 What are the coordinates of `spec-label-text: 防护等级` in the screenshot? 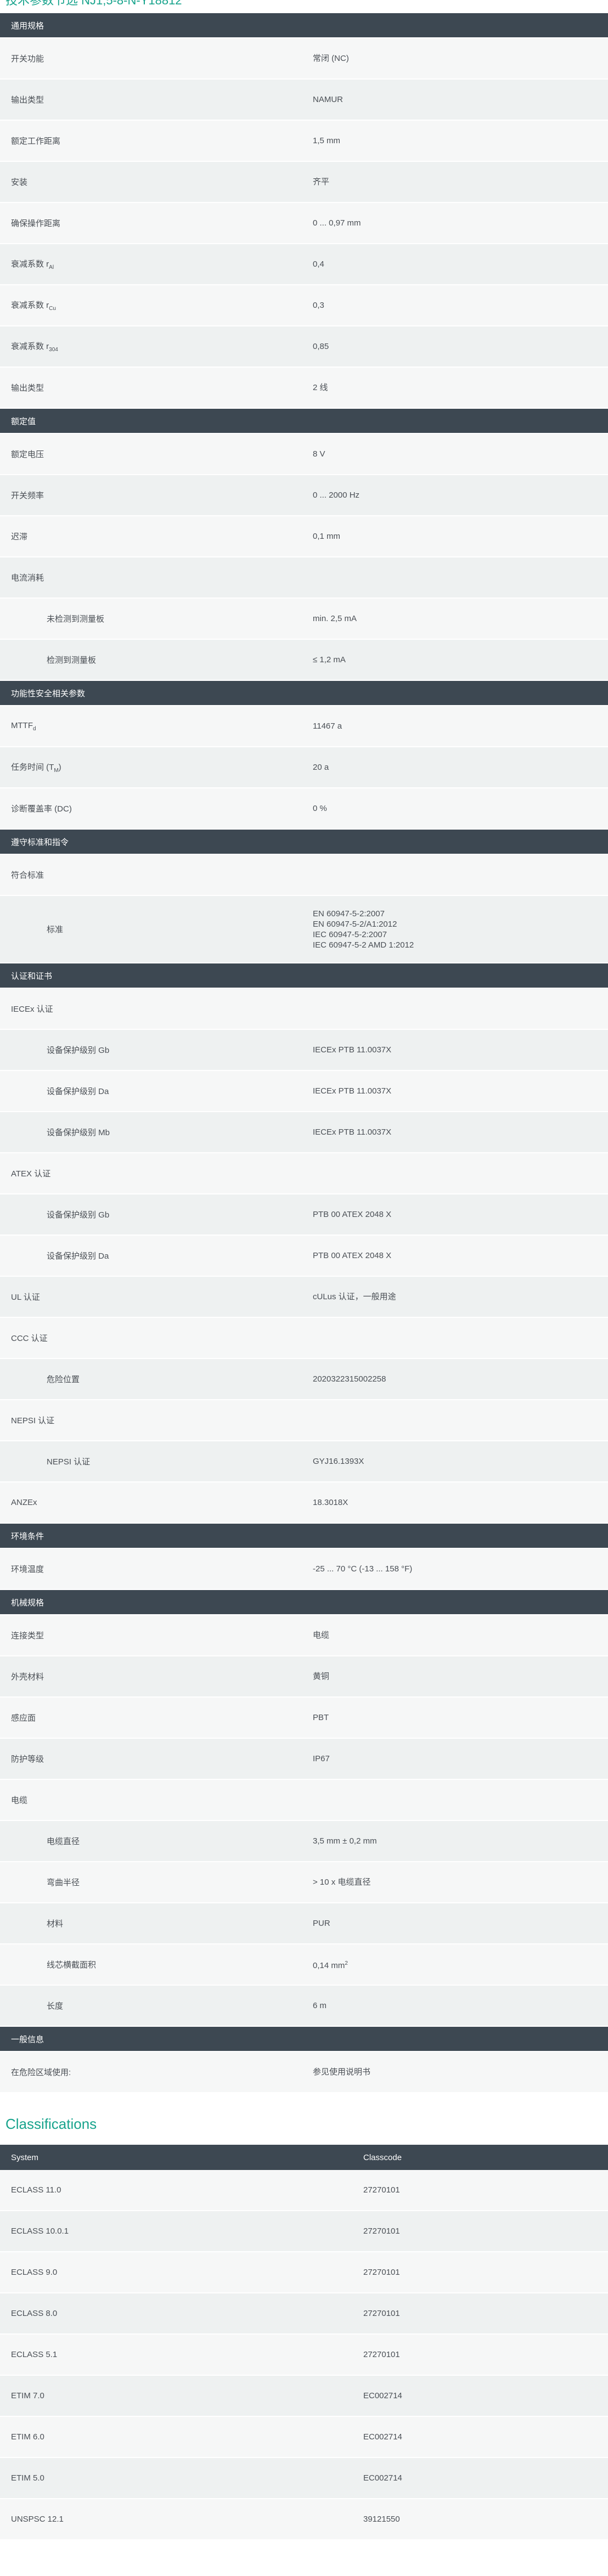 It's located at (28, 1760).